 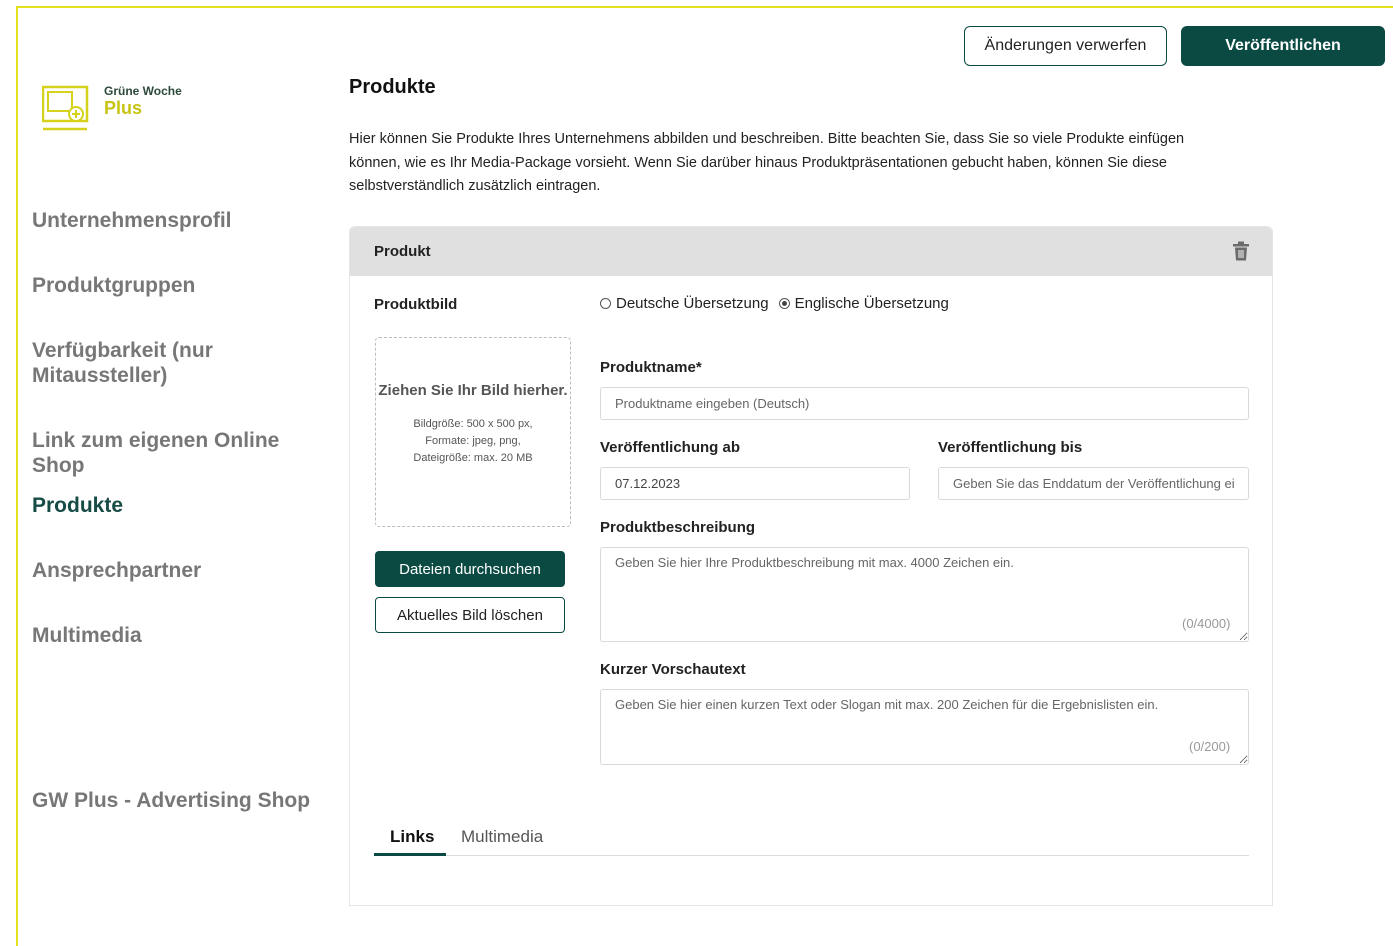 What do you see at coordinates (470, 615) in the screenshot?
I see `delete-image-button: Aktuelles Bild löschen` at bounding box center [470, 615].